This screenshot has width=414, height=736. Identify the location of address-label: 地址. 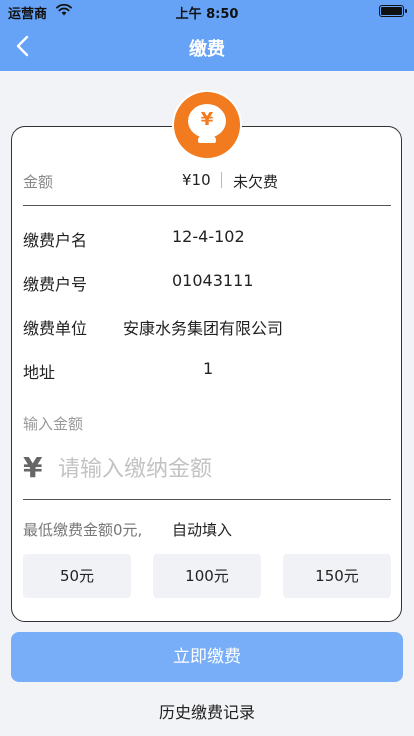
(39, 372).